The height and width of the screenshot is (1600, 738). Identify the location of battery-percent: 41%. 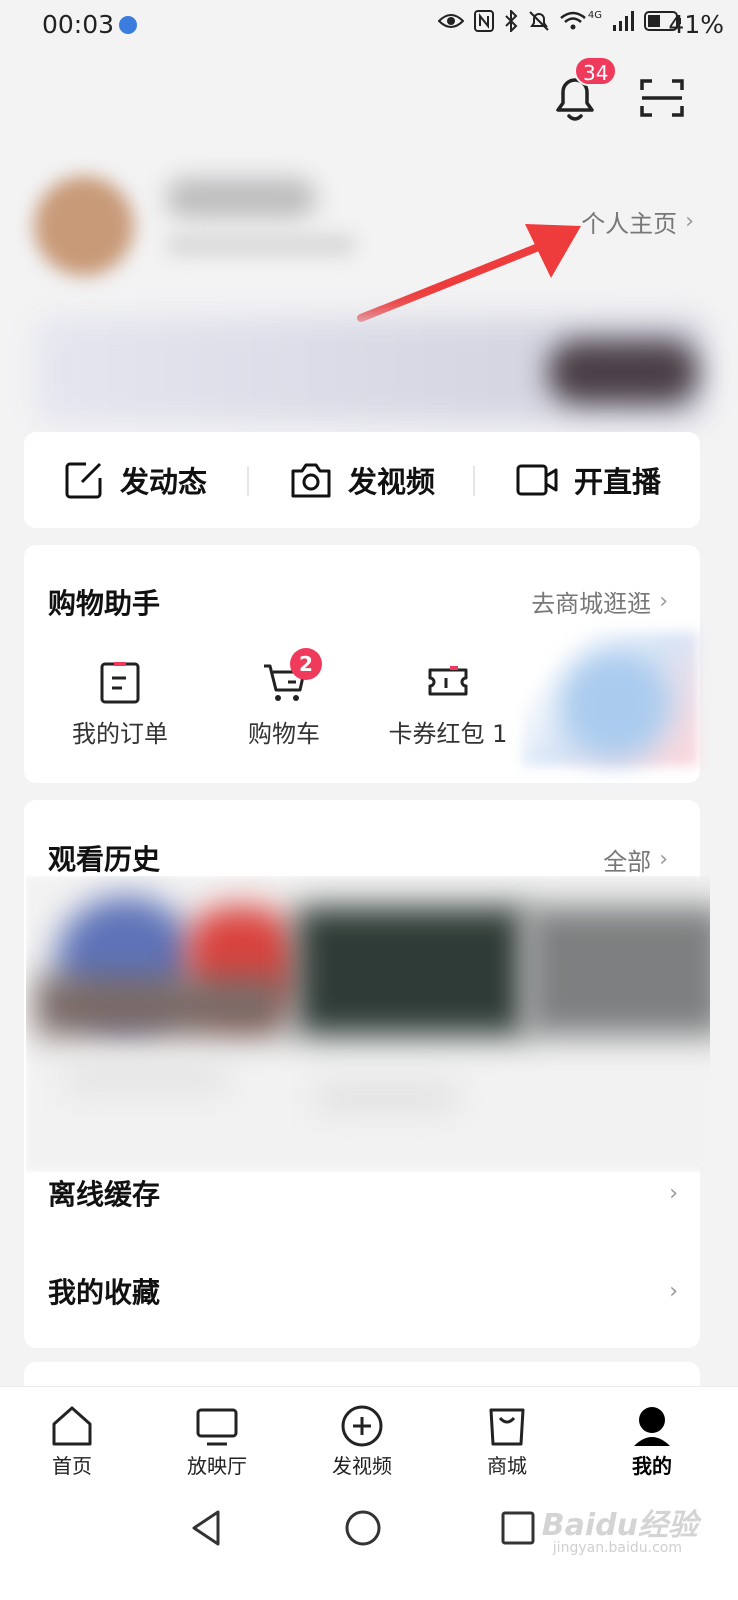
(696, 24).